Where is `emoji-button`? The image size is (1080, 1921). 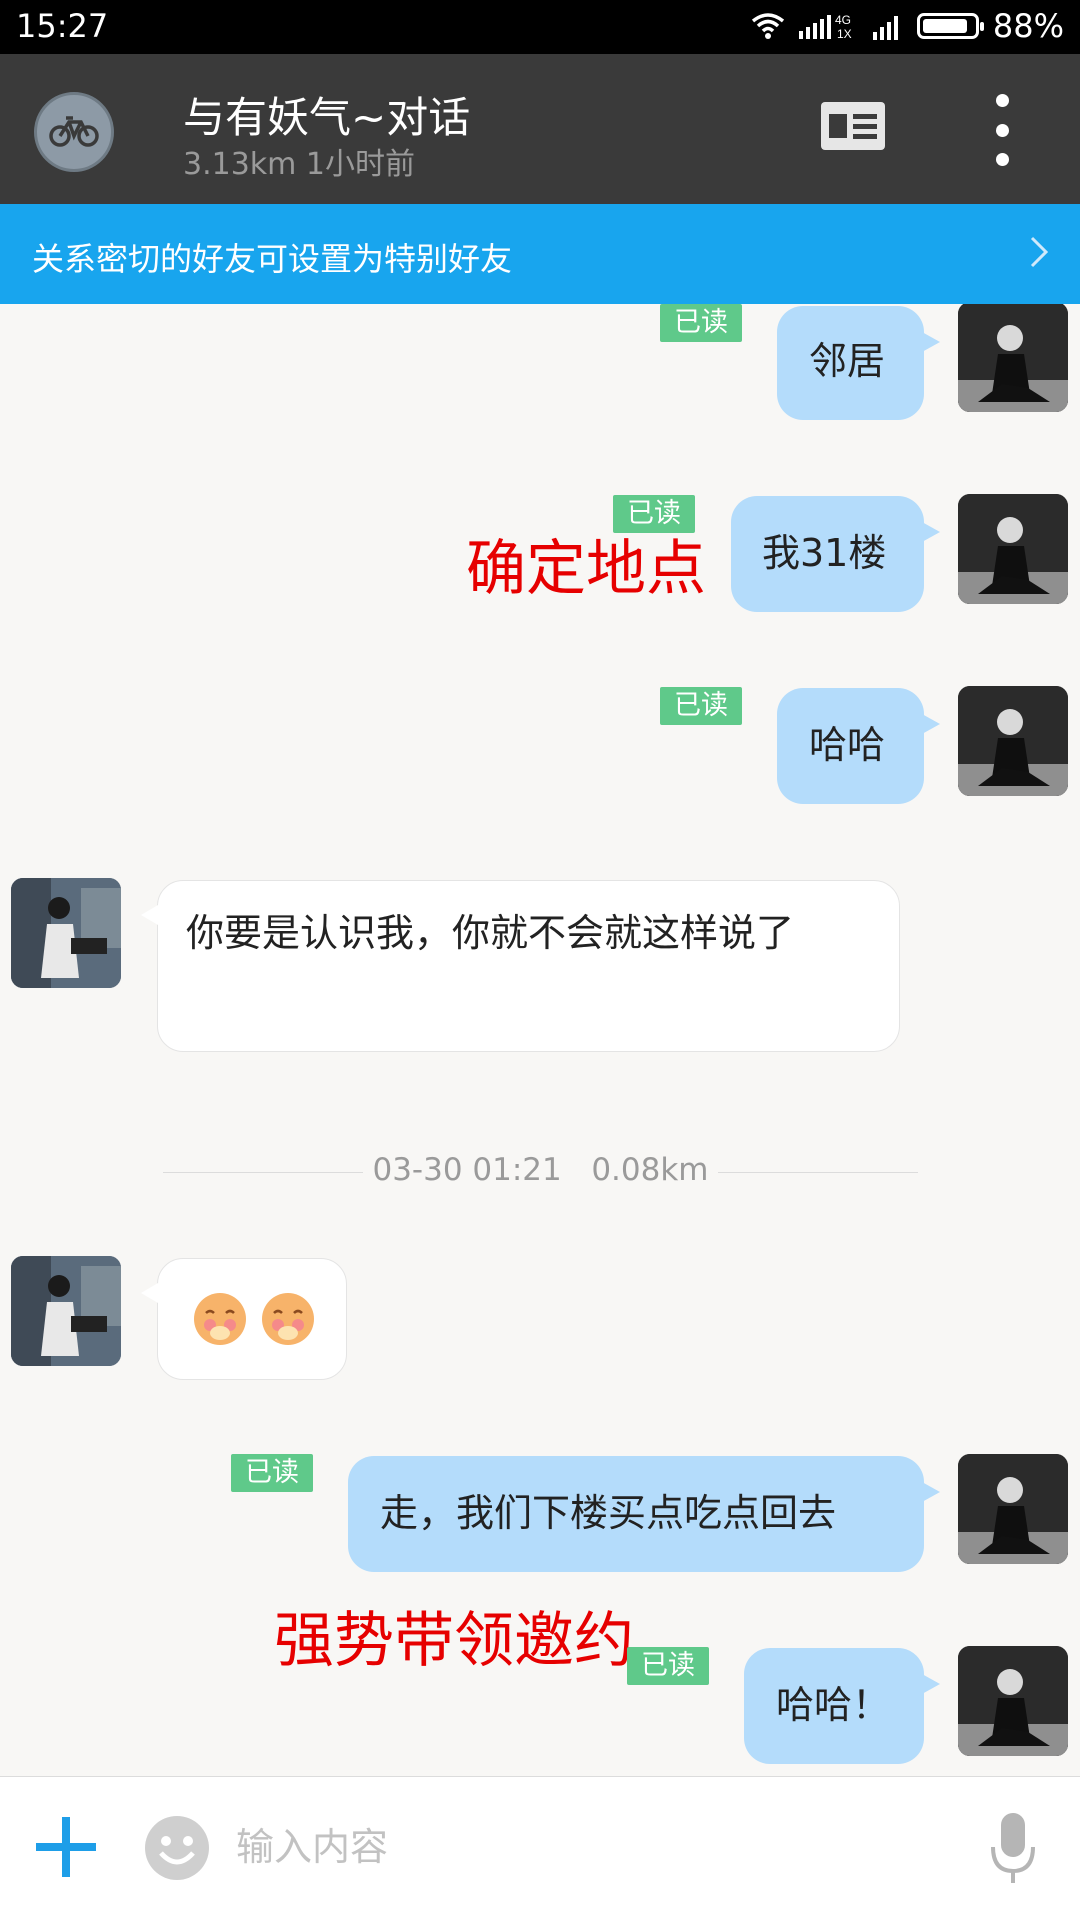
emoji-button is located at coordinates (177, 1848).